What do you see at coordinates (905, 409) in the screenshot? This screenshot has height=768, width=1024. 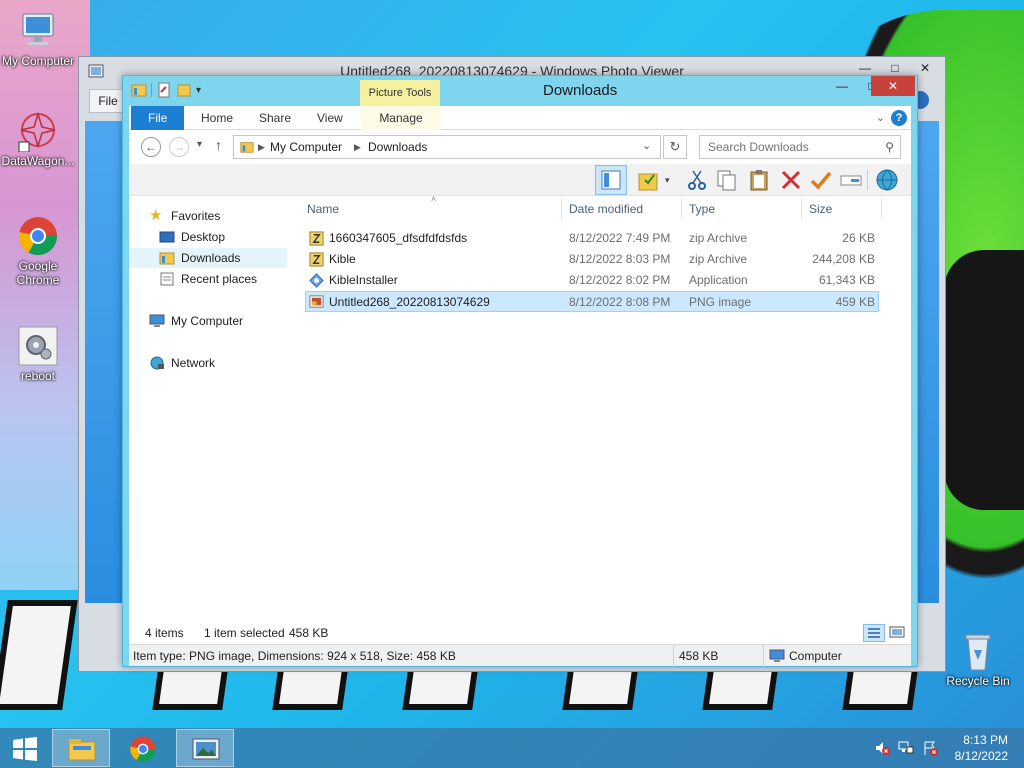 I see `vertical-scrollbar` at bounding box center [905, 409].